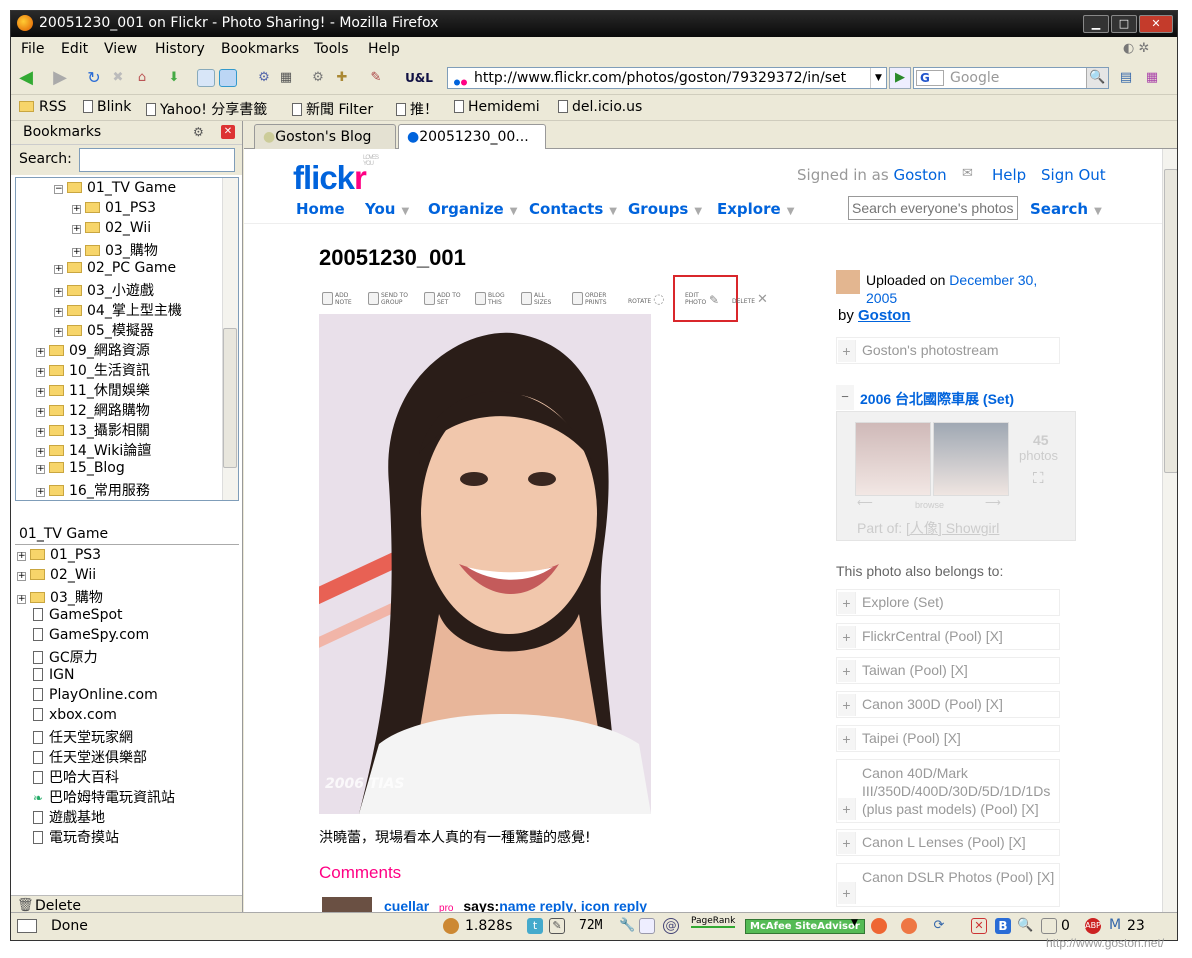  I want to click on tree-folder: +16_常用服務, so click(93, 490).